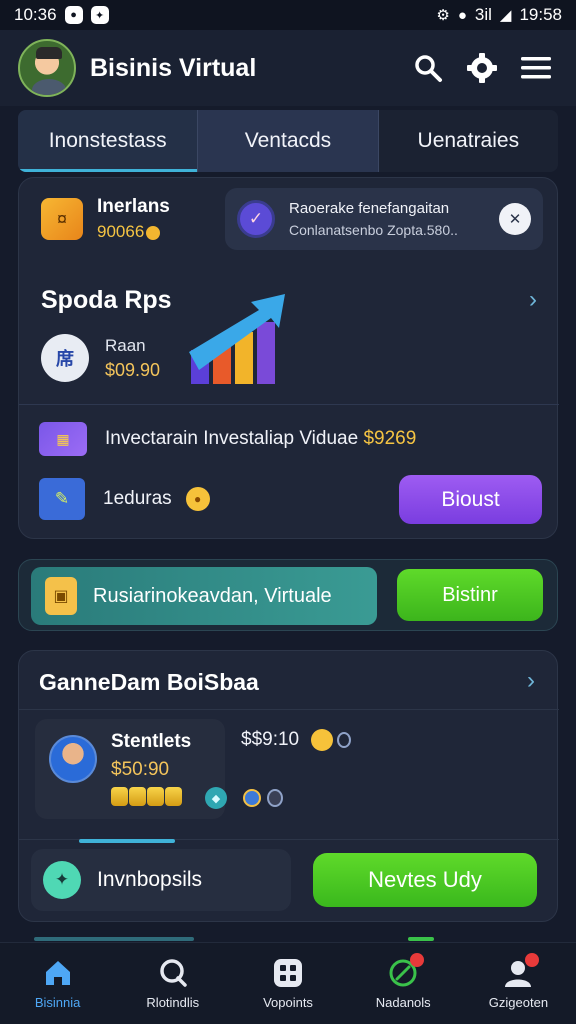  What do you see at coordinates (483, 14) in the screenshot?
I see `signal-text: 3il` at bounding box center [483, 14].